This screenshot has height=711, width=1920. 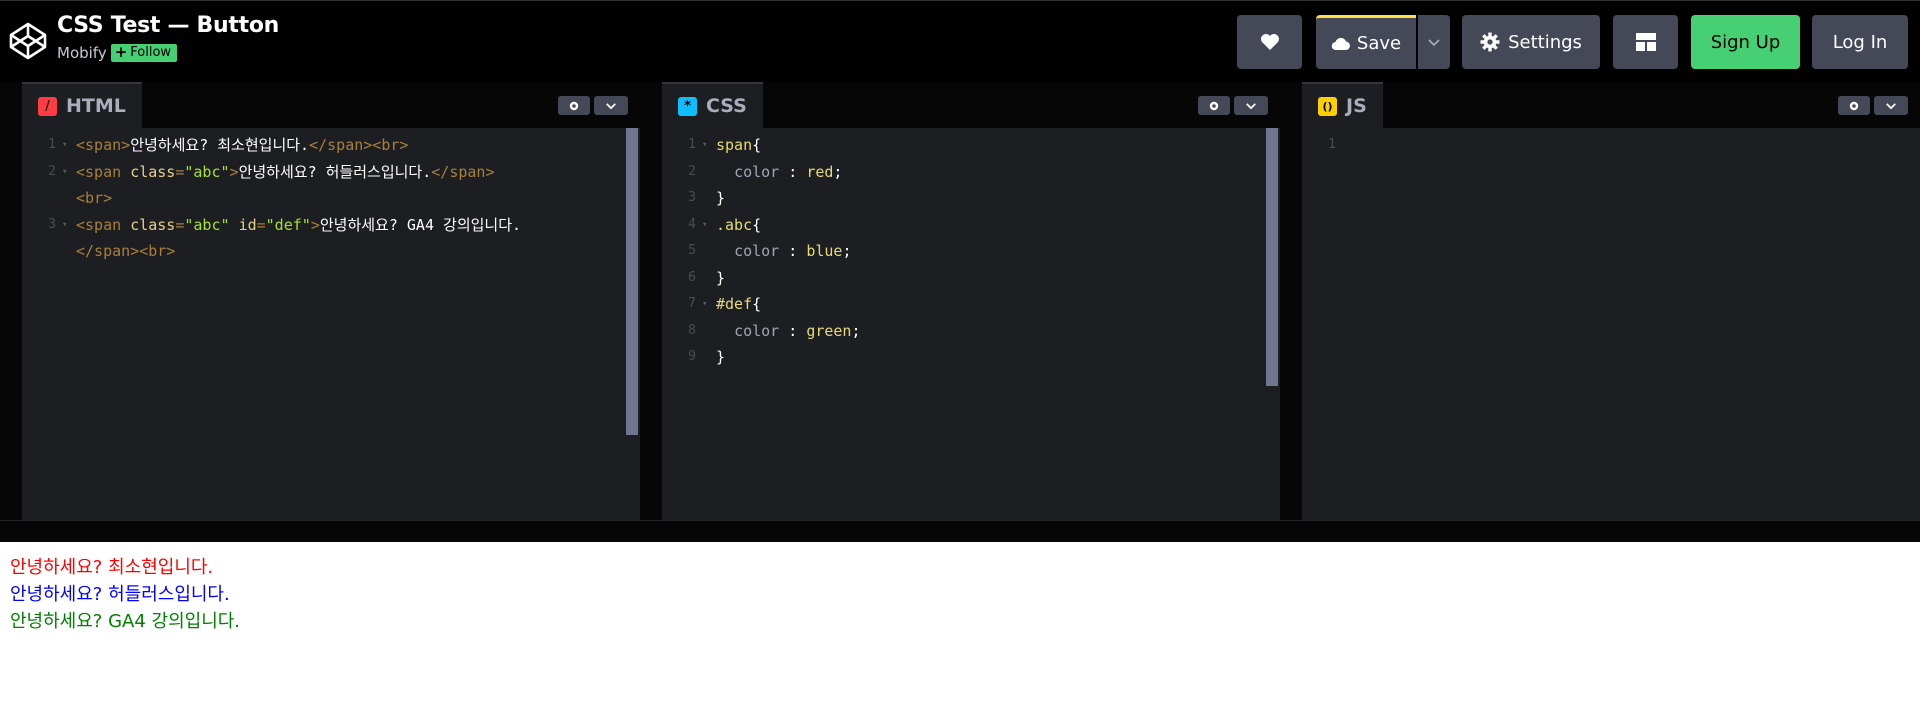 I want to click on settings-label: Settings, so click(x=1545, y=42).